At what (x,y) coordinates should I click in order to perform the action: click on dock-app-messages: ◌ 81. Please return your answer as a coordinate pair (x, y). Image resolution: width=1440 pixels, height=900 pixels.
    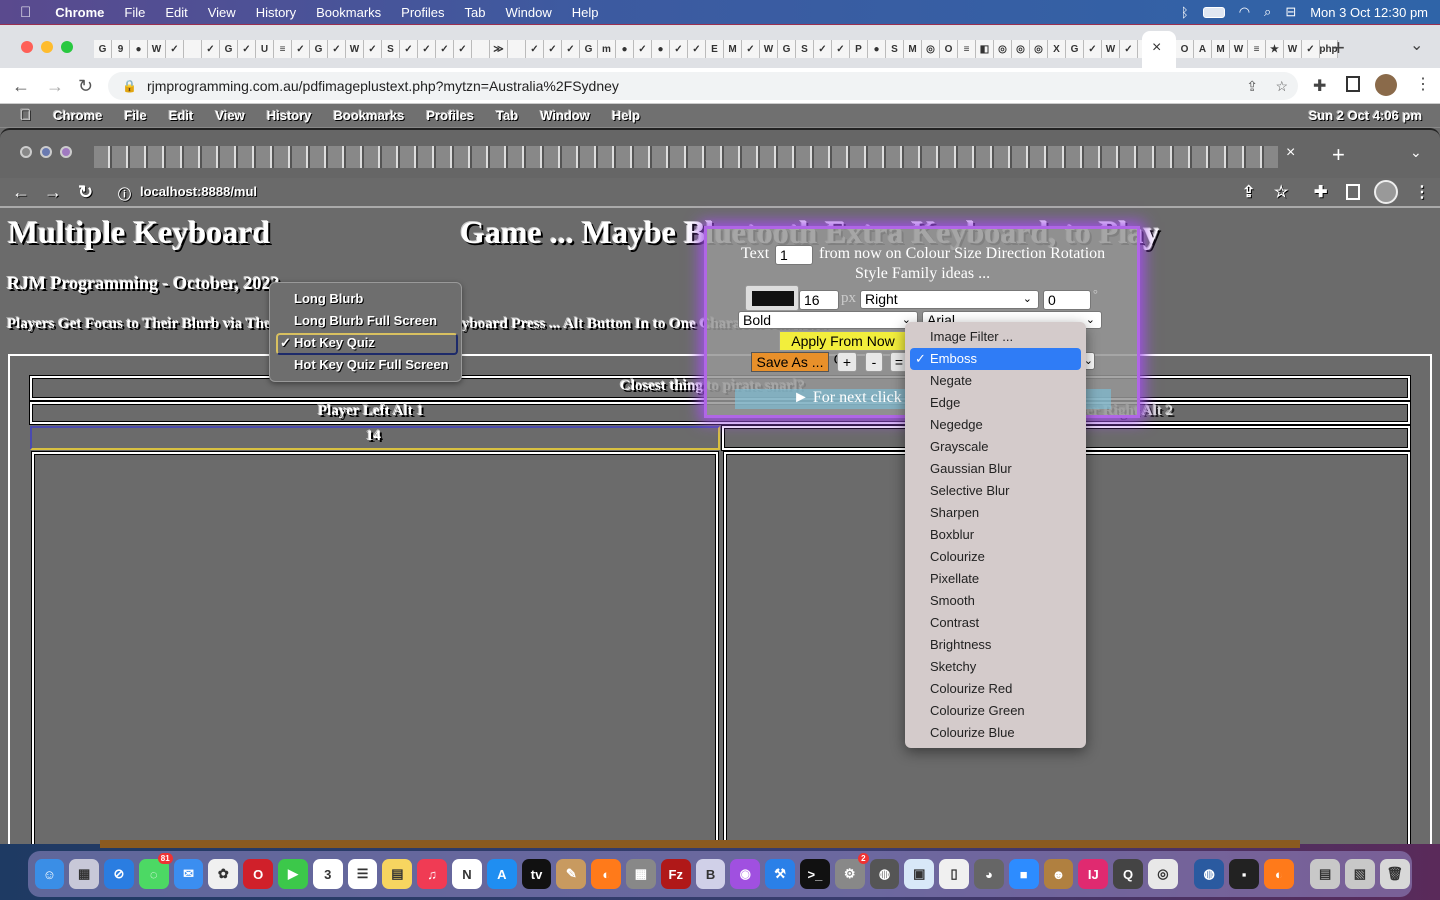
    Looking at the image, I should click on (155, 871).